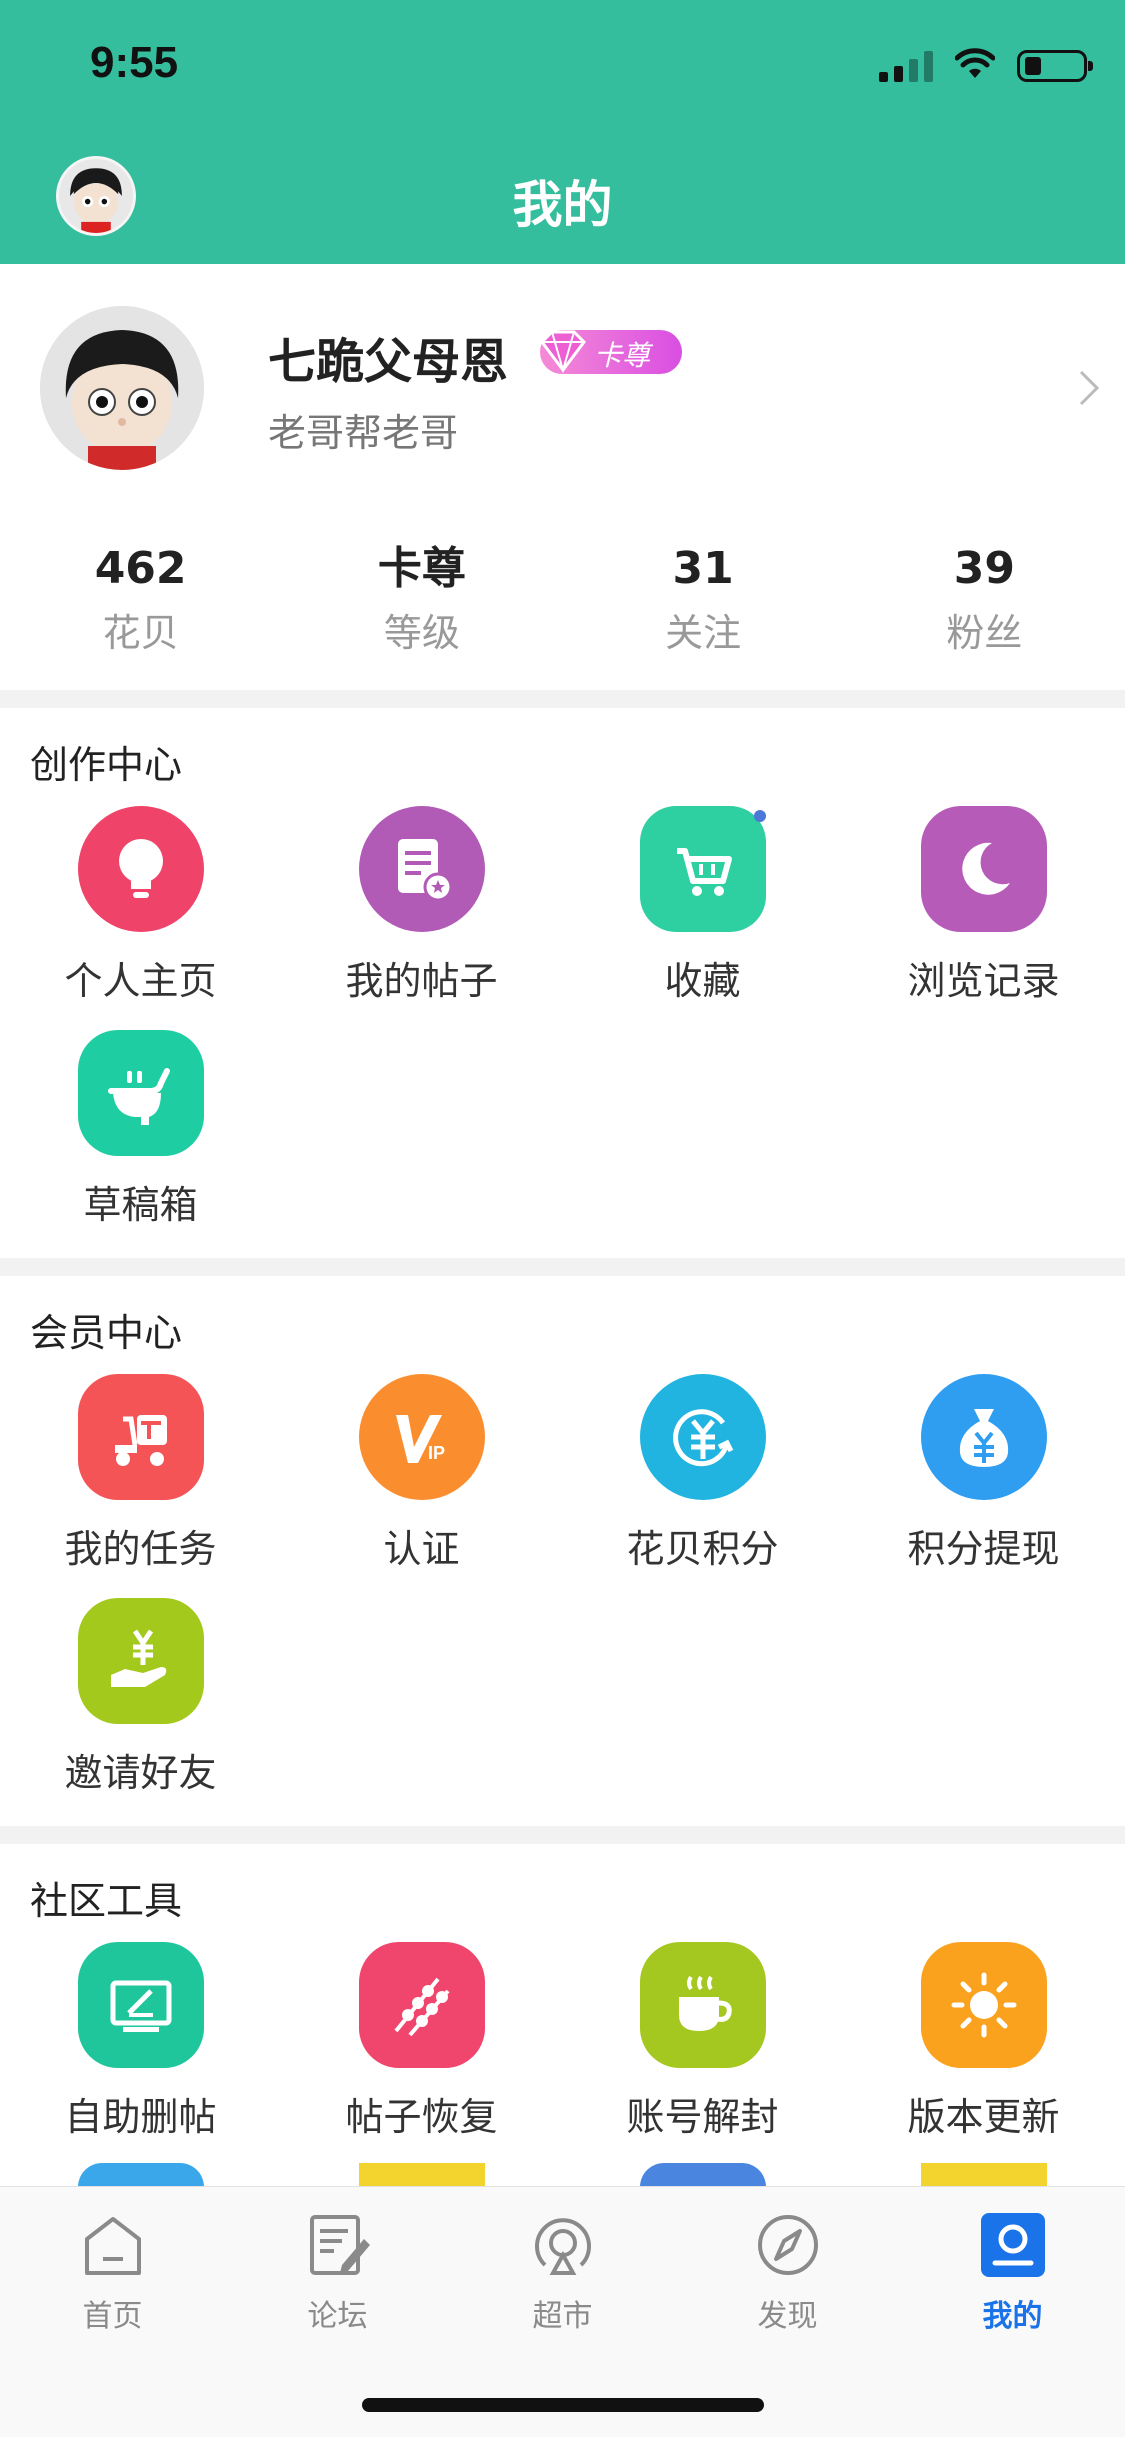 The image size is (1125, 2437). What do you see at coordinates (703, 568) in the screenshot?
I see `stat-value: 31` at bounding box center [703, 568].